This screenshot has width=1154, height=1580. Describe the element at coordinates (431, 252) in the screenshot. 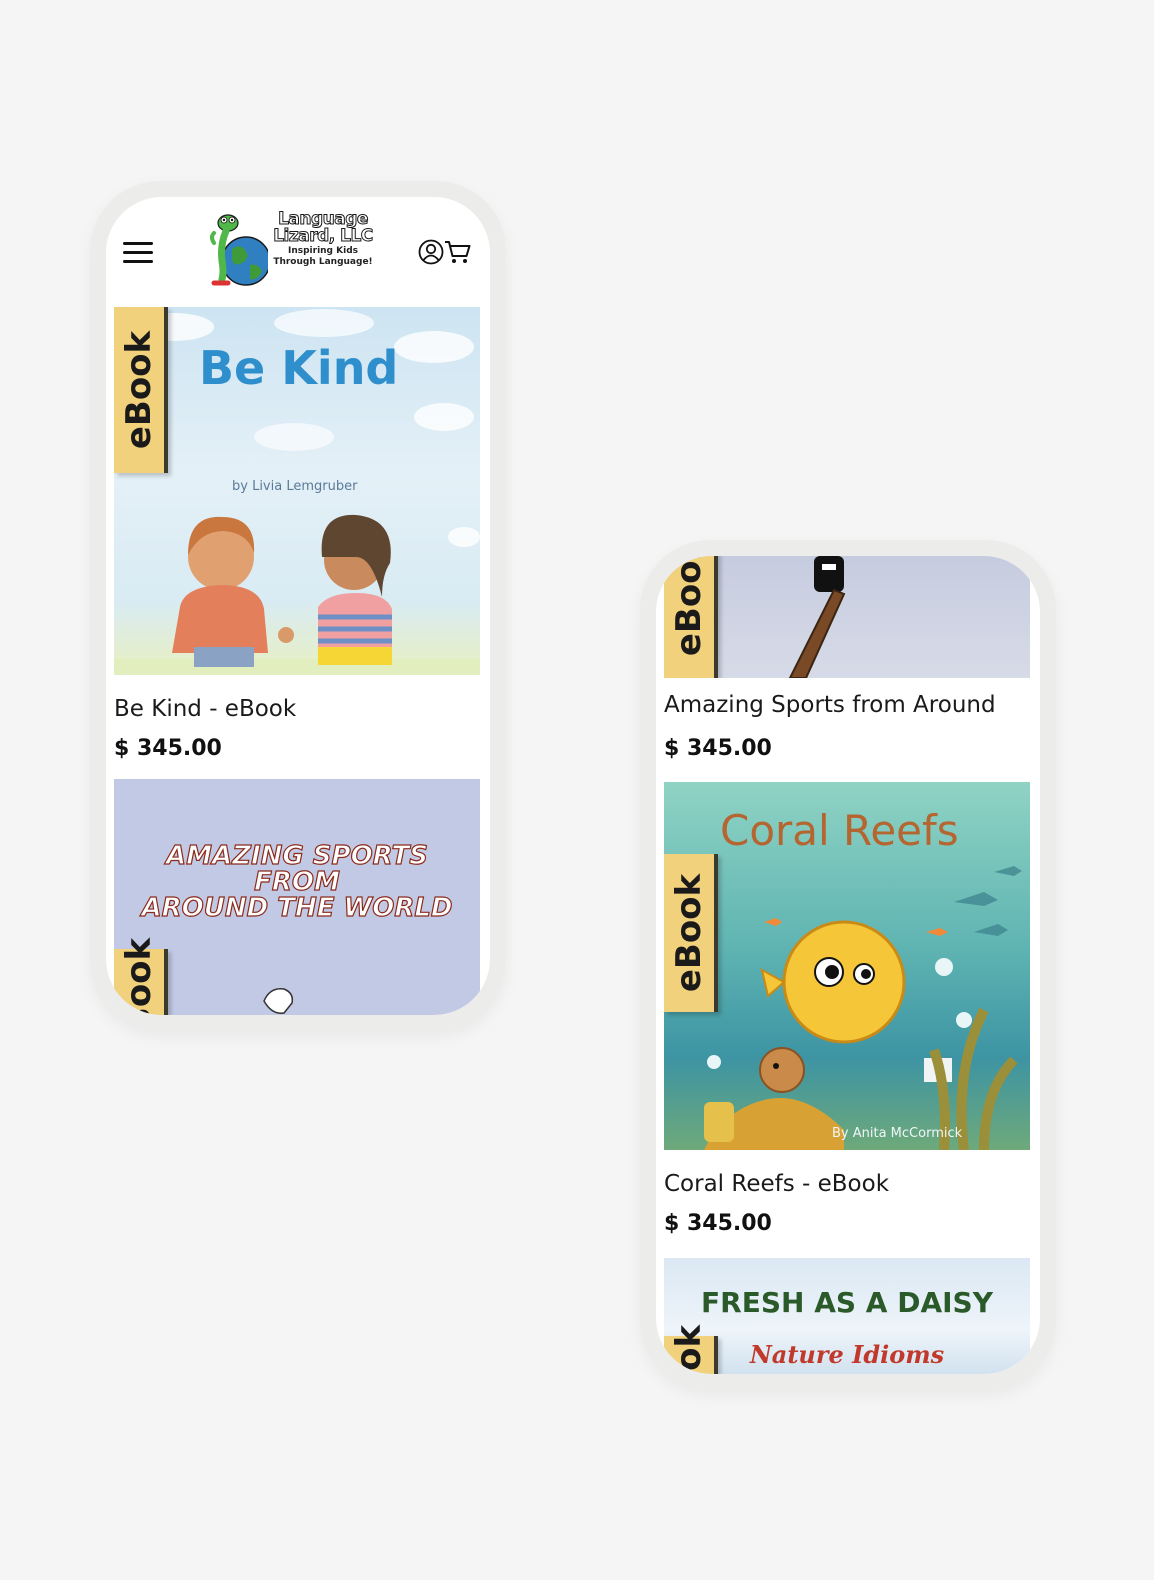

I see `user-account-icon` at that location.